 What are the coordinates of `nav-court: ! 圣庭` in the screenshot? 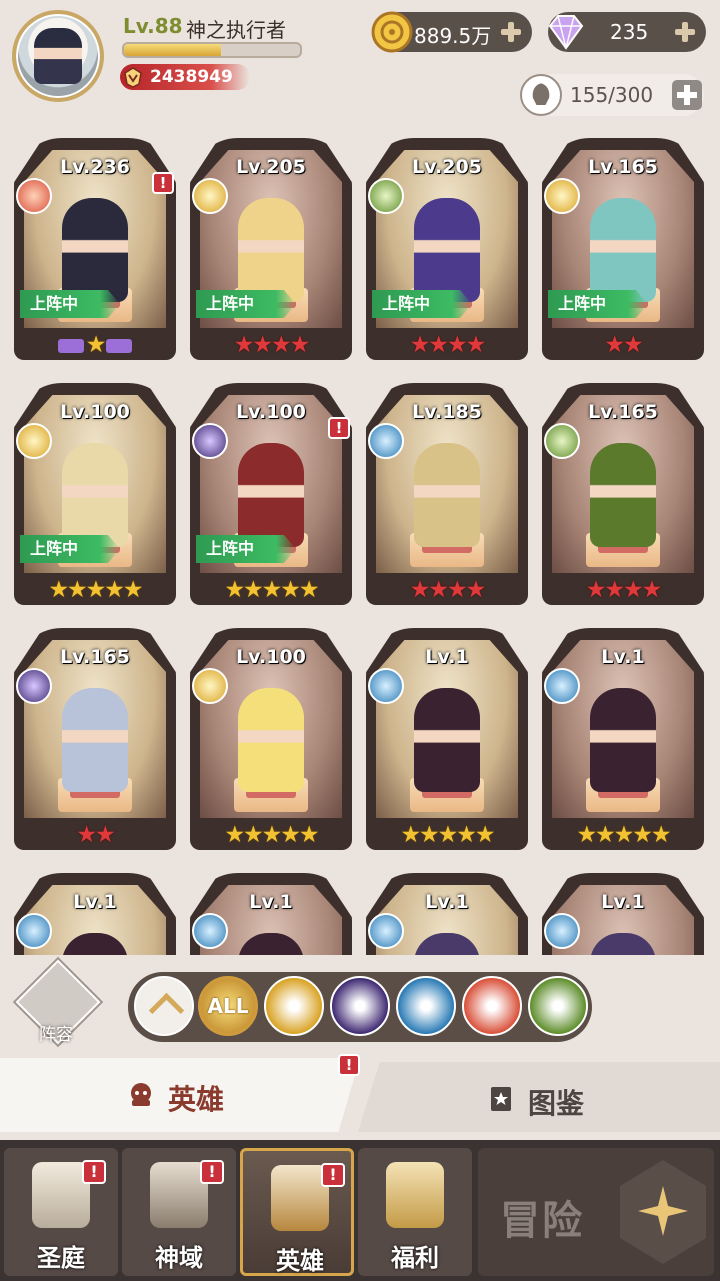 It's located at (61, 1212).